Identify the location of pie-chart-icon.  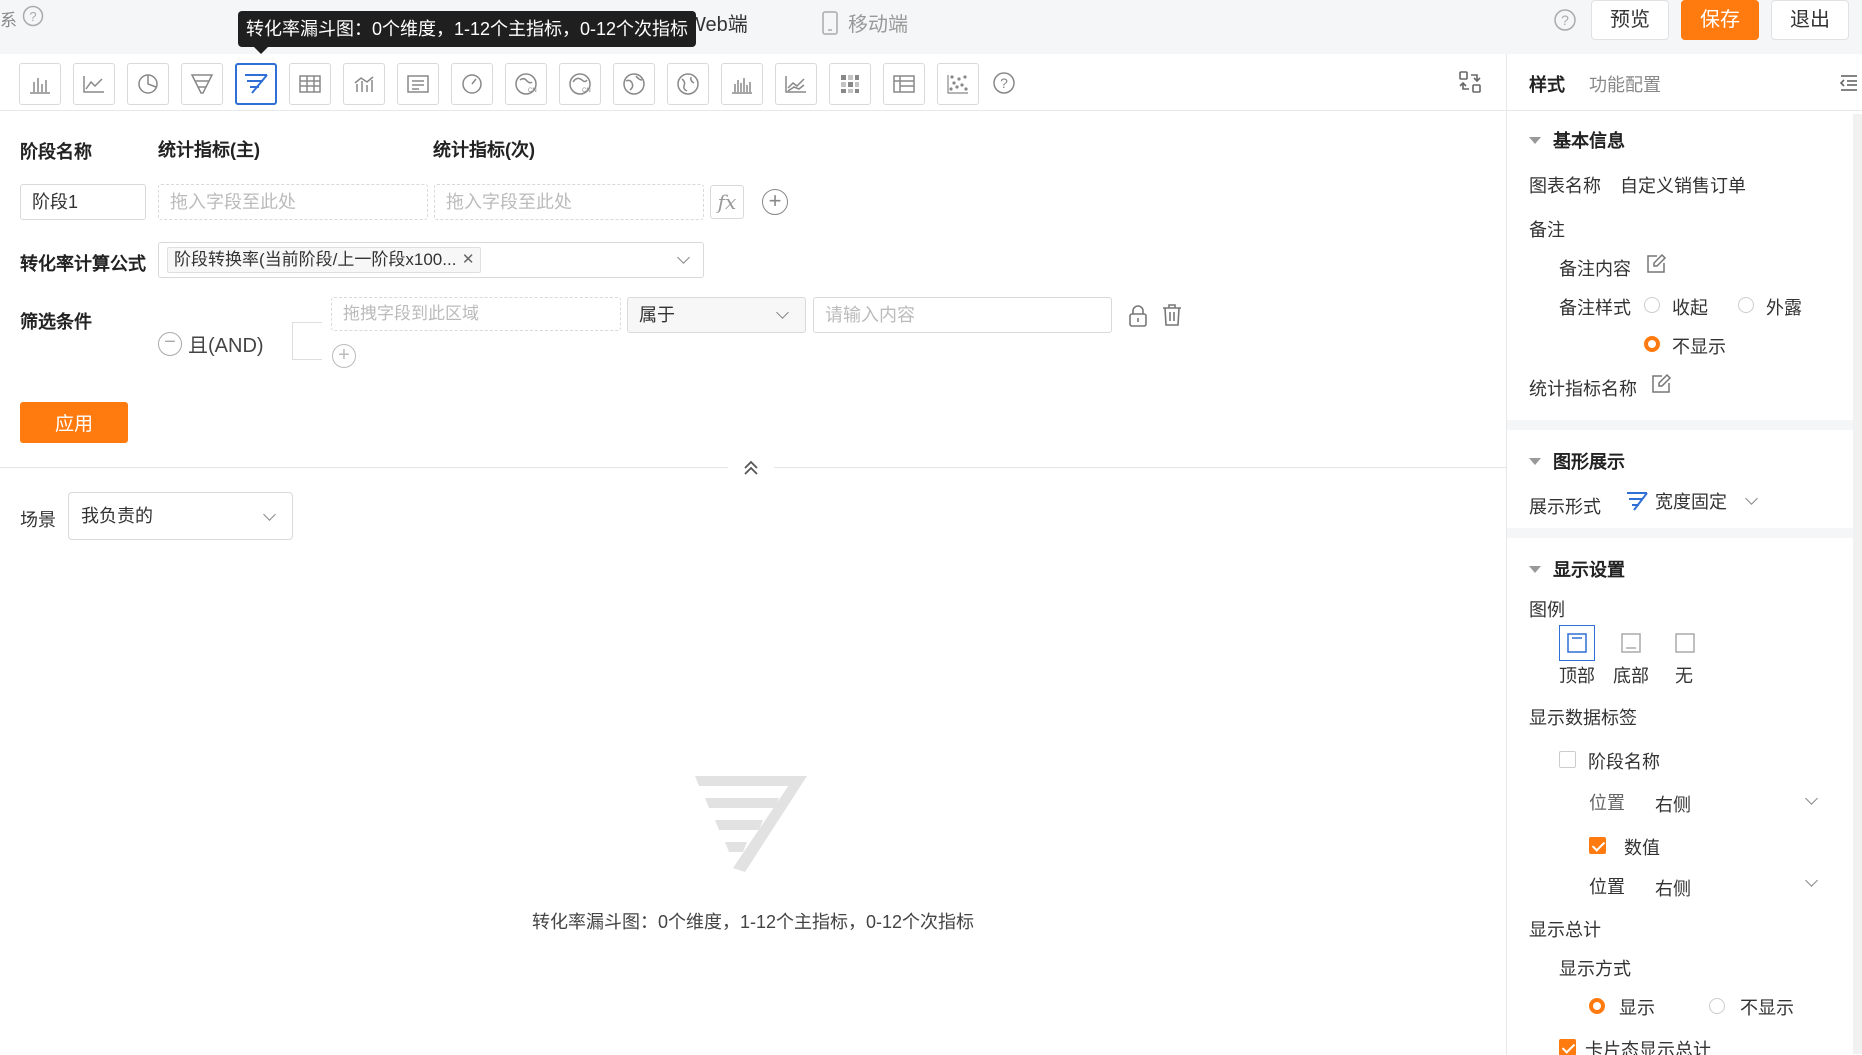
(148, 84).